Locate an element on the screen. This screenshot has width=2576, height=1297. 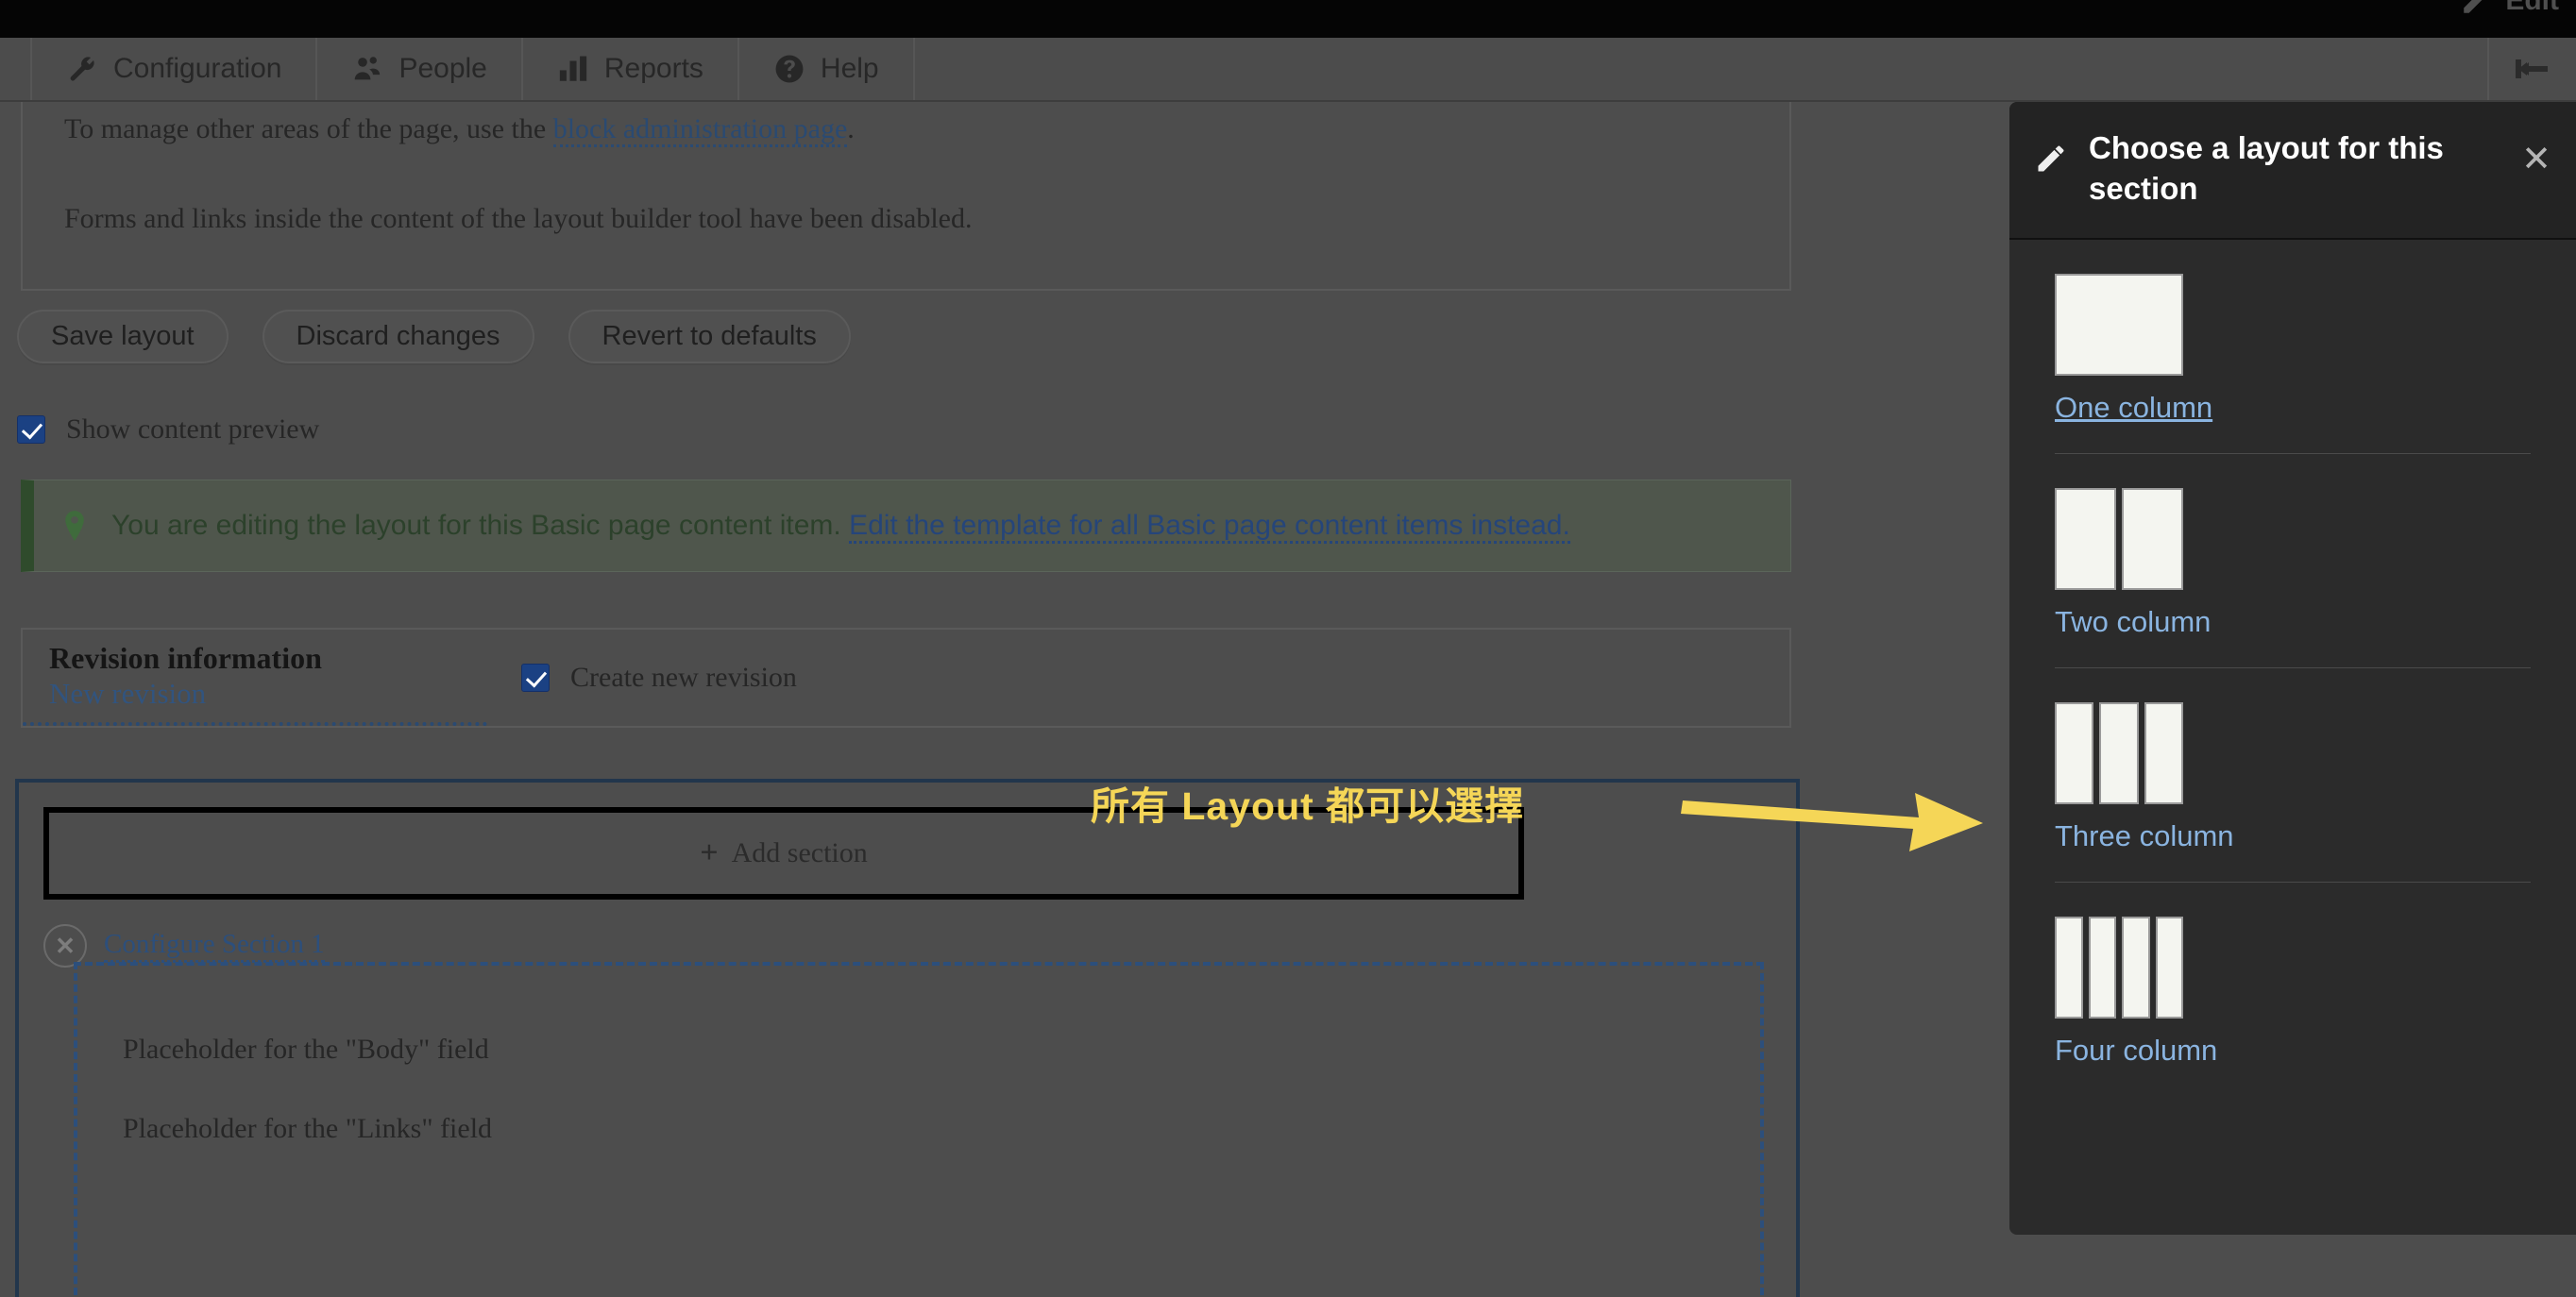
toolbar-collapse-button is located at coordinates (2532, 69).